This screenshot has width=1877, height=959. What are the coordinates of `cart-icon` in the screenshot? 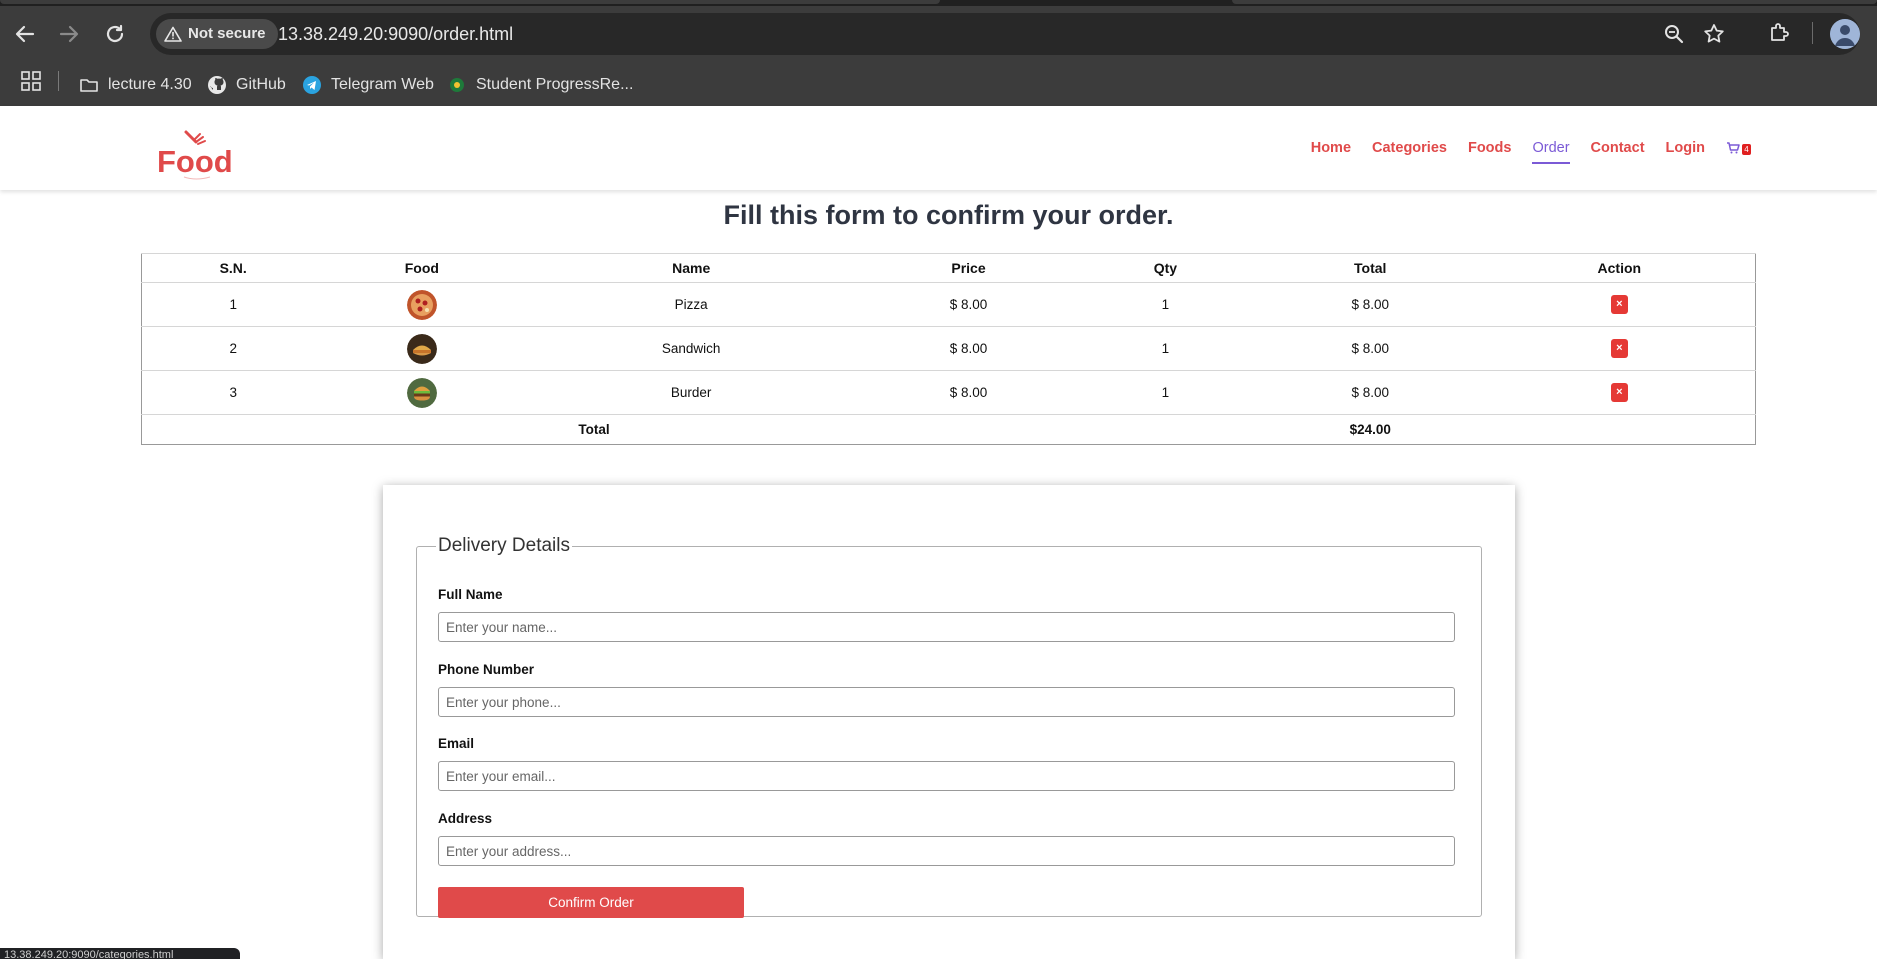 It's located at (1733, 148).